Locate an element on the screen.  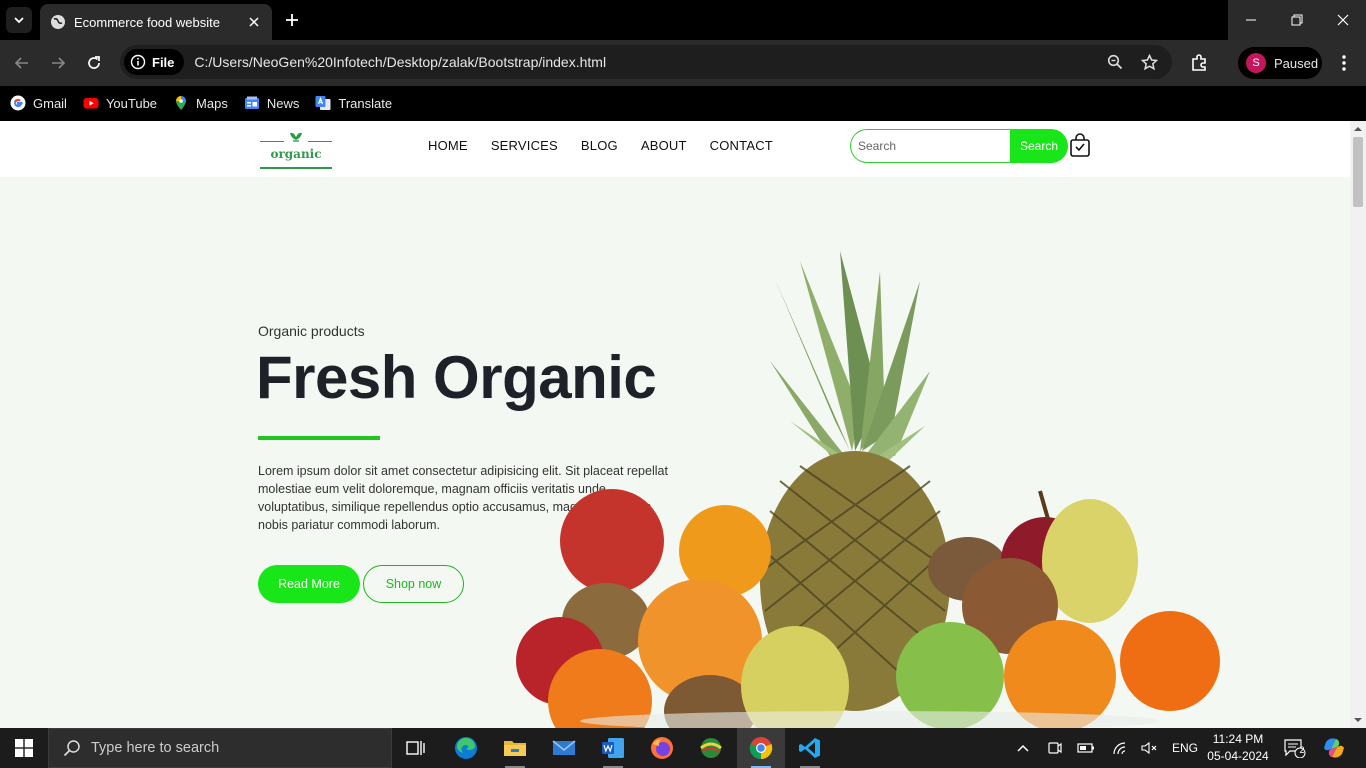
site-logo: organic is located at coordinates (296, 150).